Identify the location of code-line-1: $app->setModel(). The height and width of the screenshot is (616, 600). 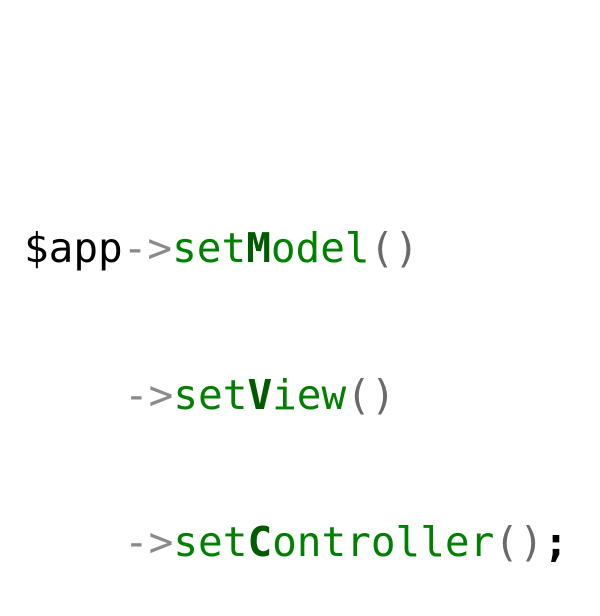
(296, 248).